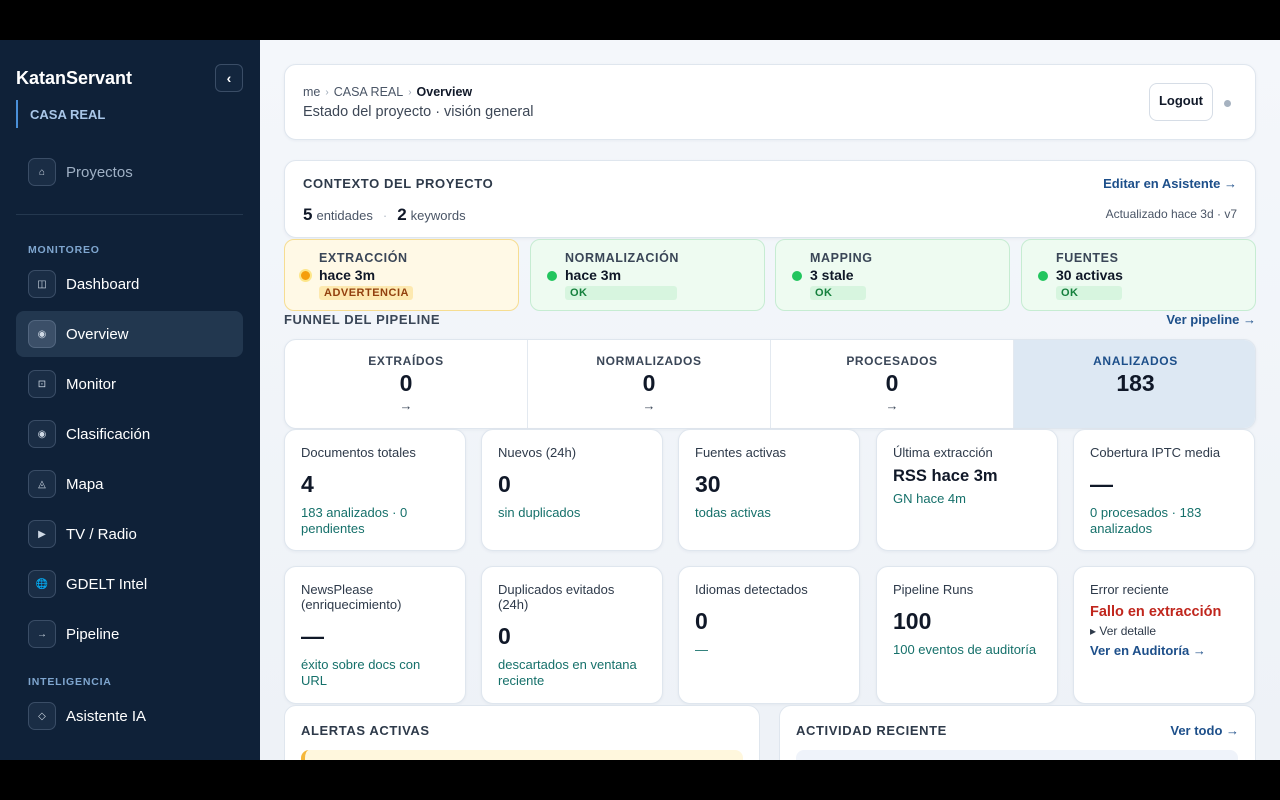 Image resolution: width=1280 pixels, height=800 pixels. Describe the element at coordinates (129, 484) in the screenshot. I see `sidebar-item-mapa: ◬ Mapa` at that location.